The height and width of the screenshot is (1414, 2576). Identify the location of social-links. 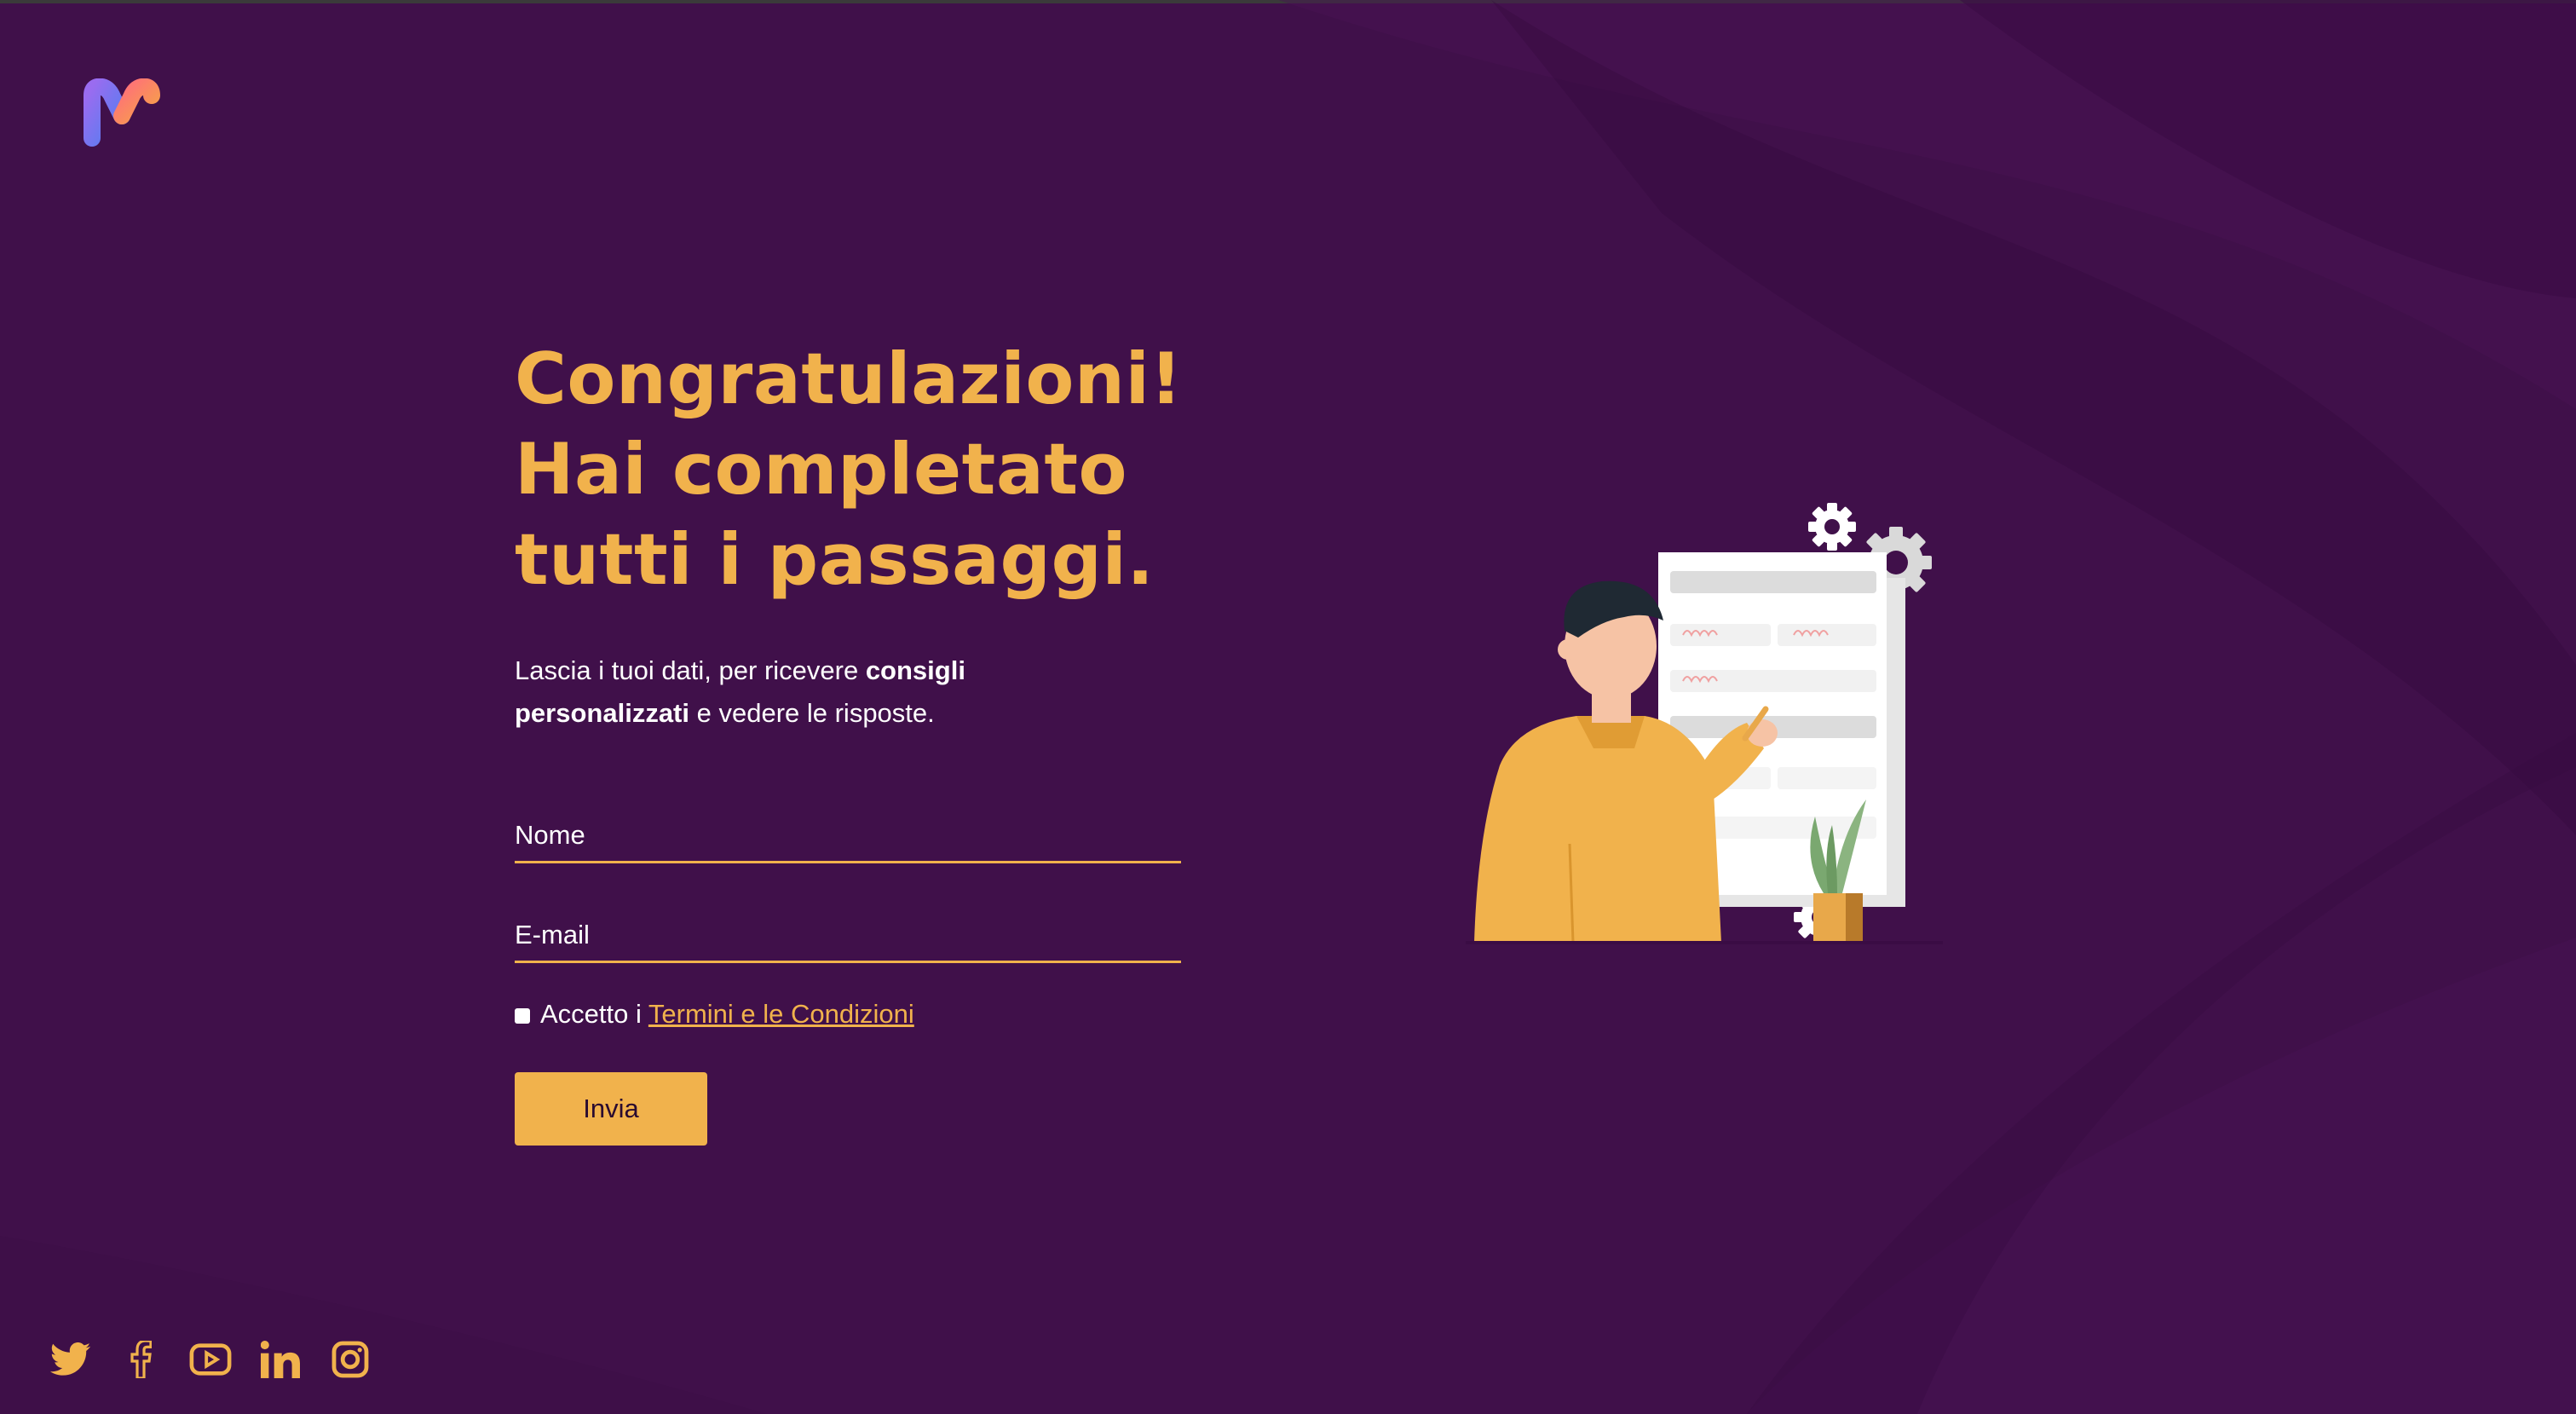
(210, 1359).